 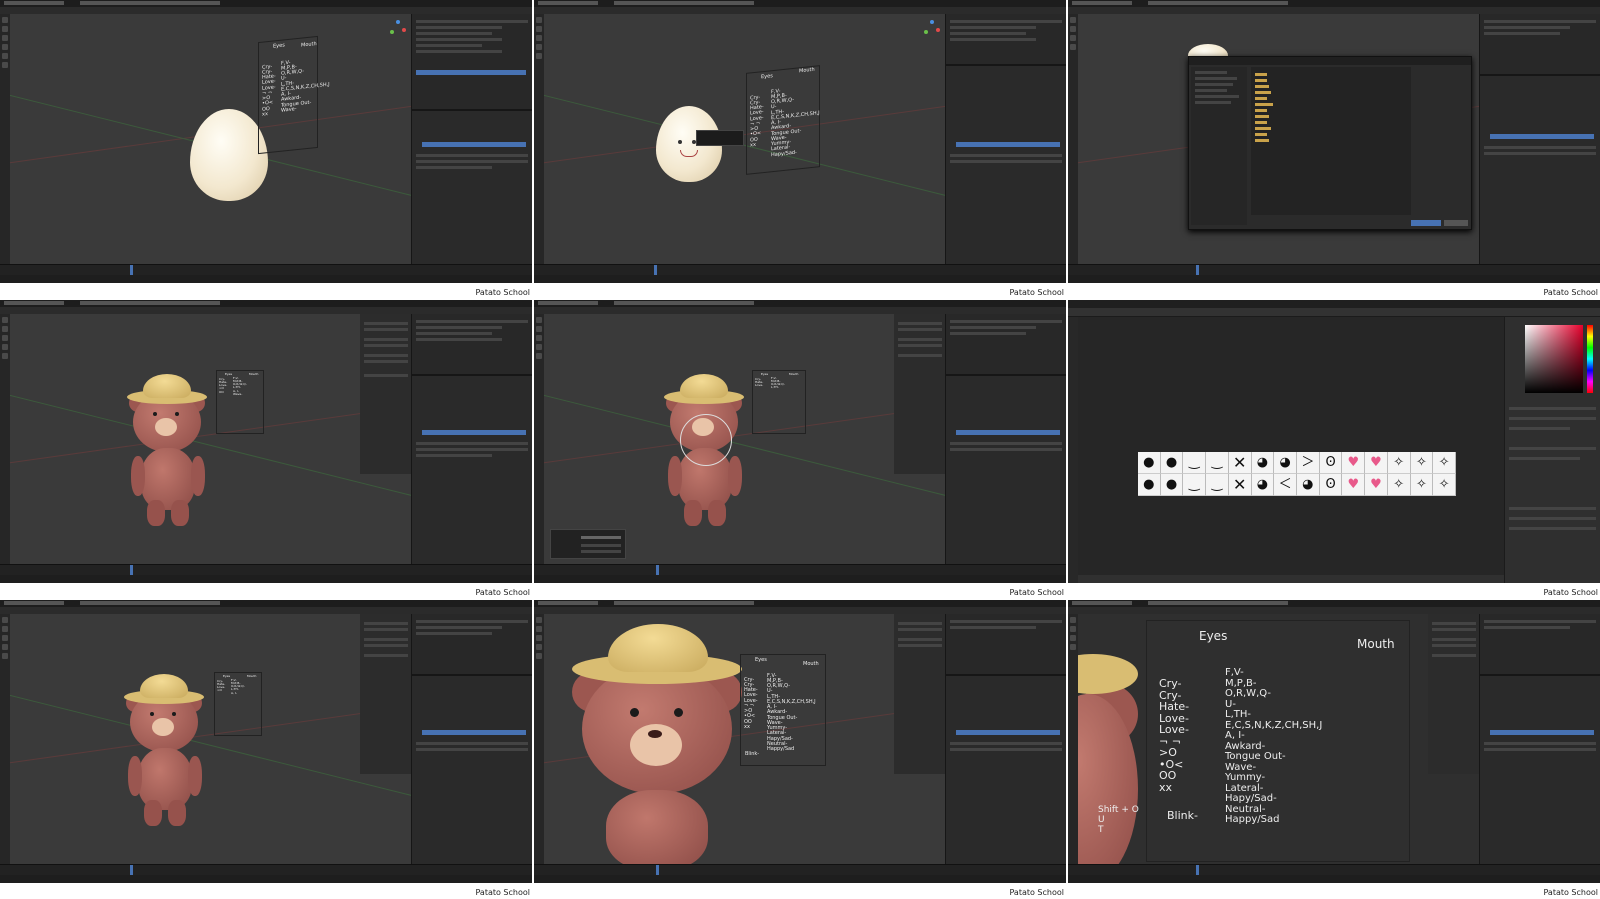 What do you see at coordinates (1334, 312) in the screenshot?
I see `ps-options-bar` at bounding box center [1334, 312].